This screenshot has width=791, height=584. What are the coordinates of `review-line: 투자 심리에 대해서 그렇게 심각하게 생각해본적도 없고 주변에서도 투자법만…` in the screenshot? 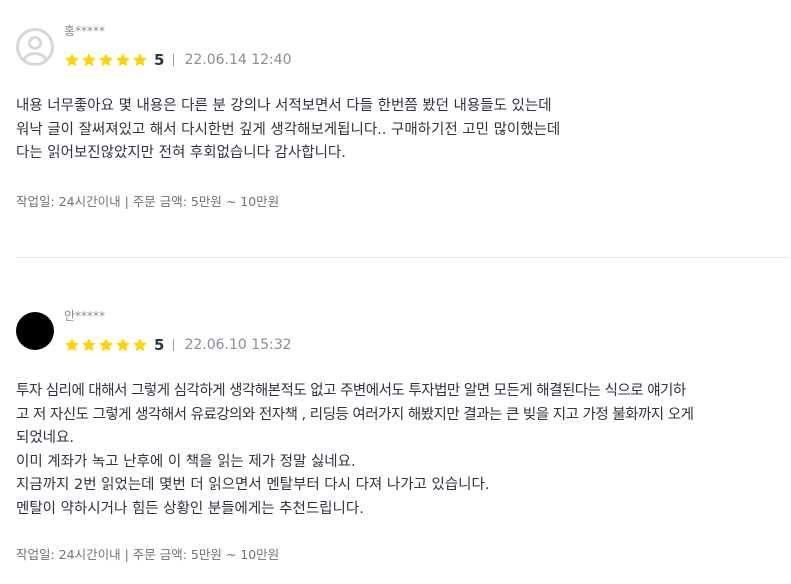 It's located at (351, 391).